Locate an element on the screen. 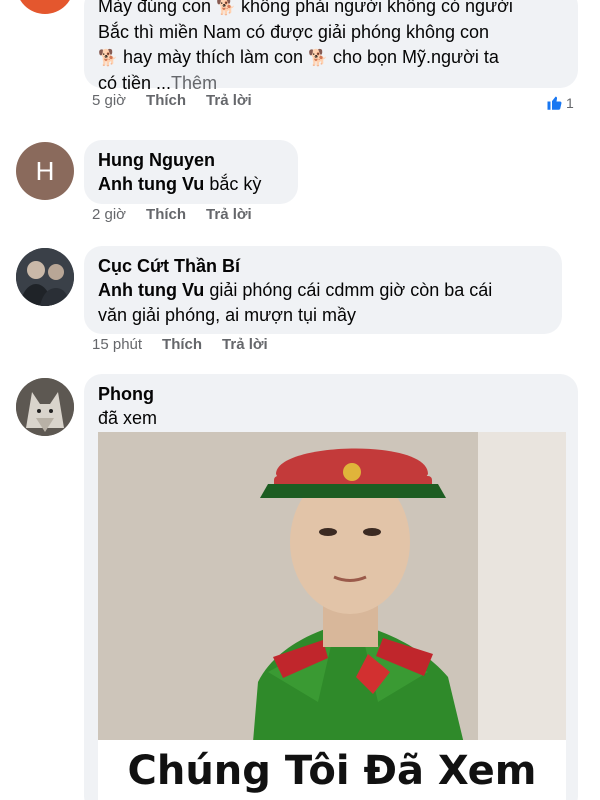 The height and width of the screenshot is (800, 600). reaction-count: 1 is located at coordinates (560, 103).